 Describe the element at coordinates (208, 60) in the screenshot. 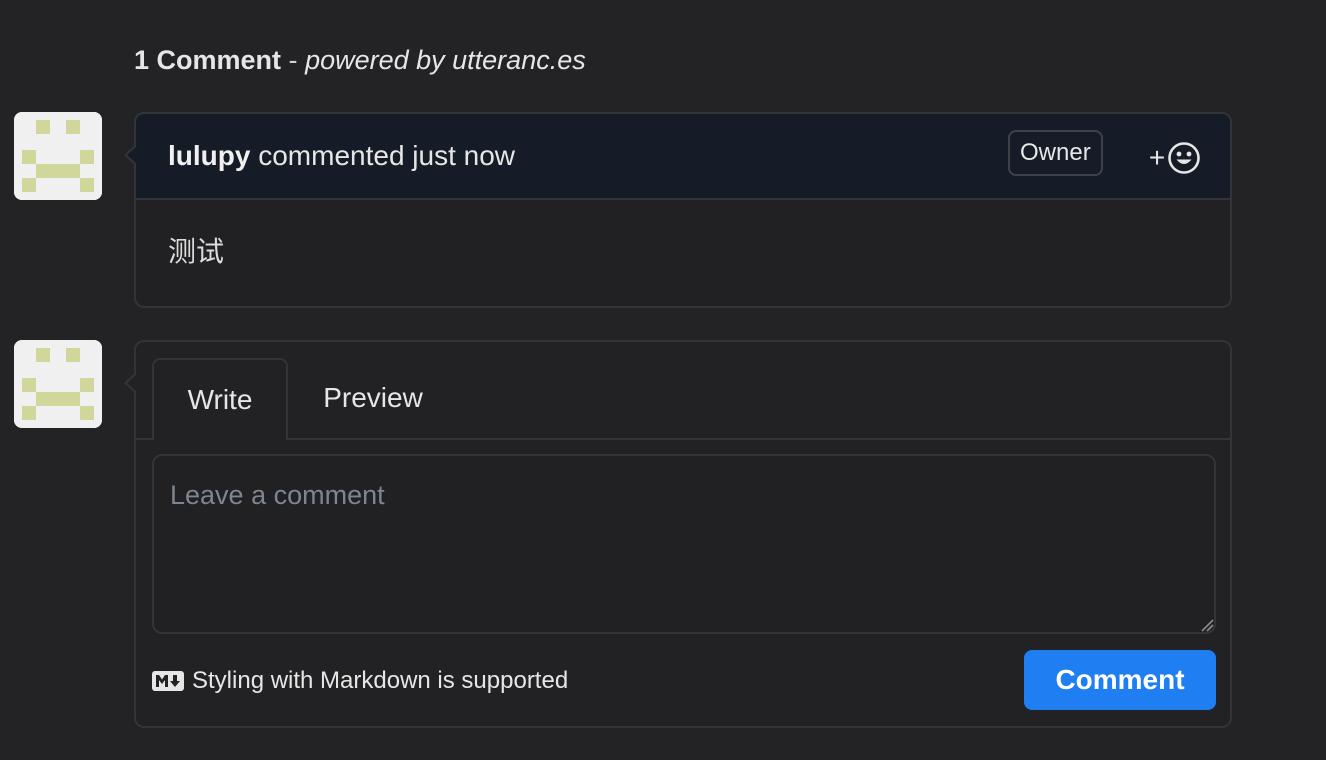

I see `comment-count: 1 Comment` at that location.